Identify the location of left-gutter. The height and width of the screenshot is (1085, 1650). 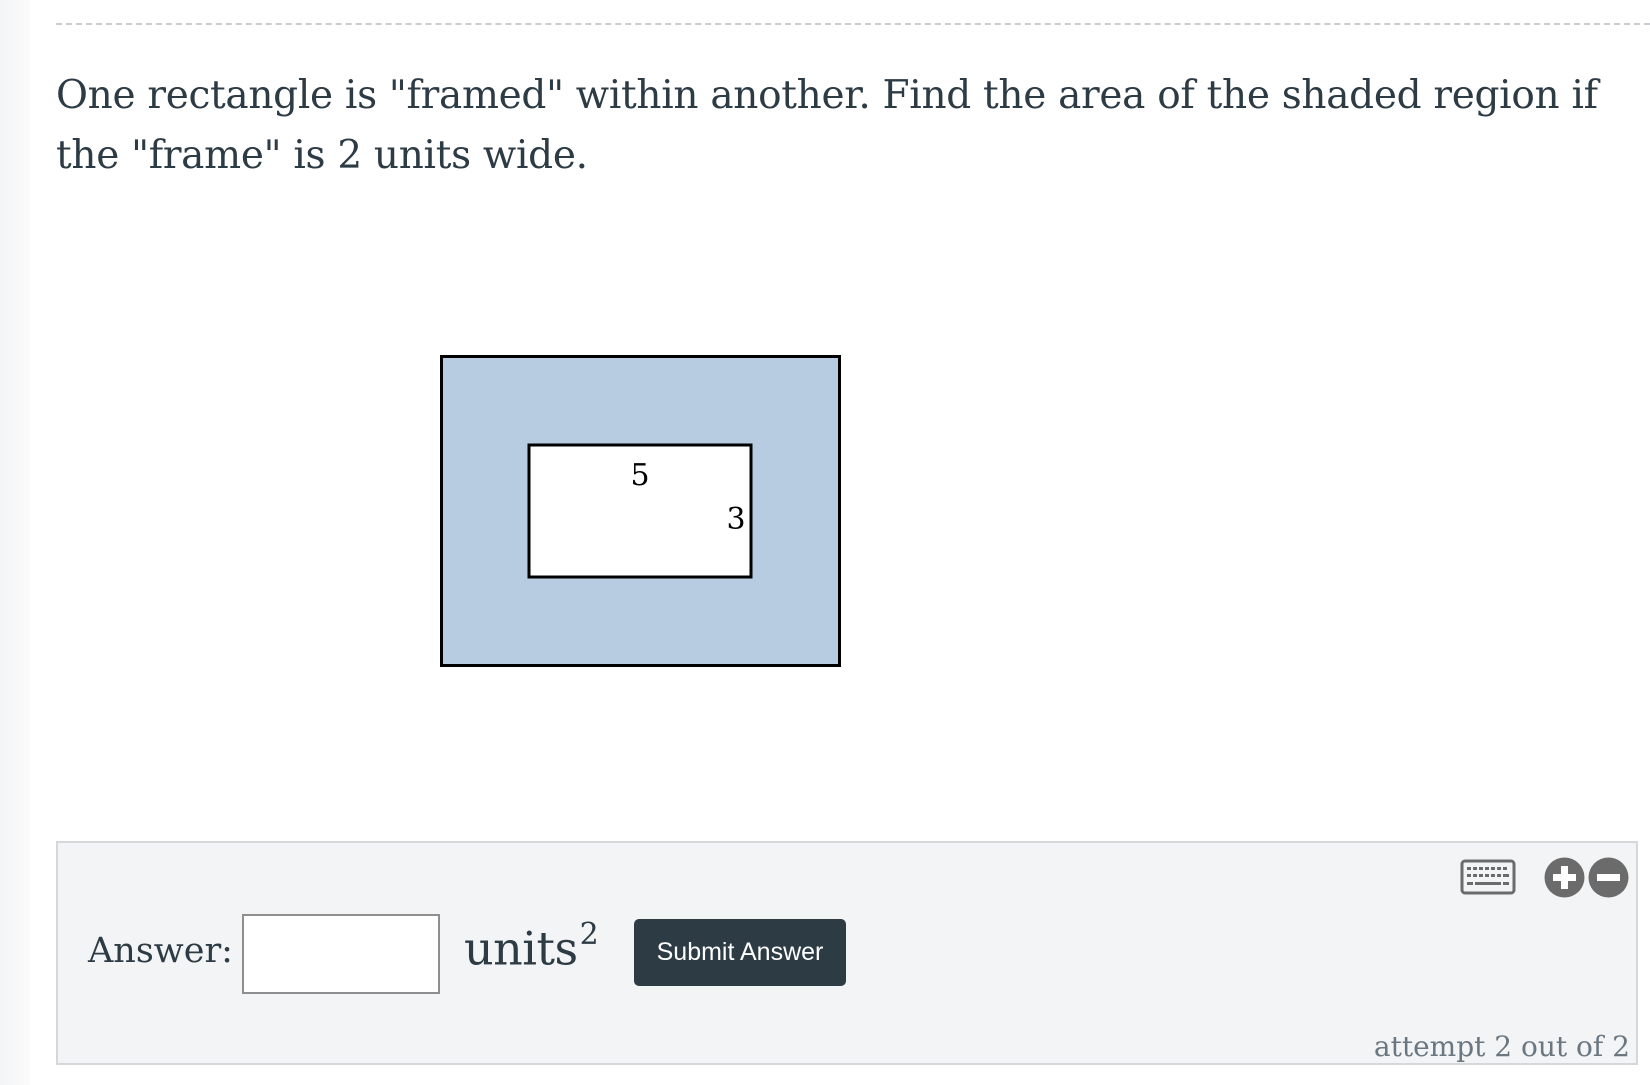
(15, 542).